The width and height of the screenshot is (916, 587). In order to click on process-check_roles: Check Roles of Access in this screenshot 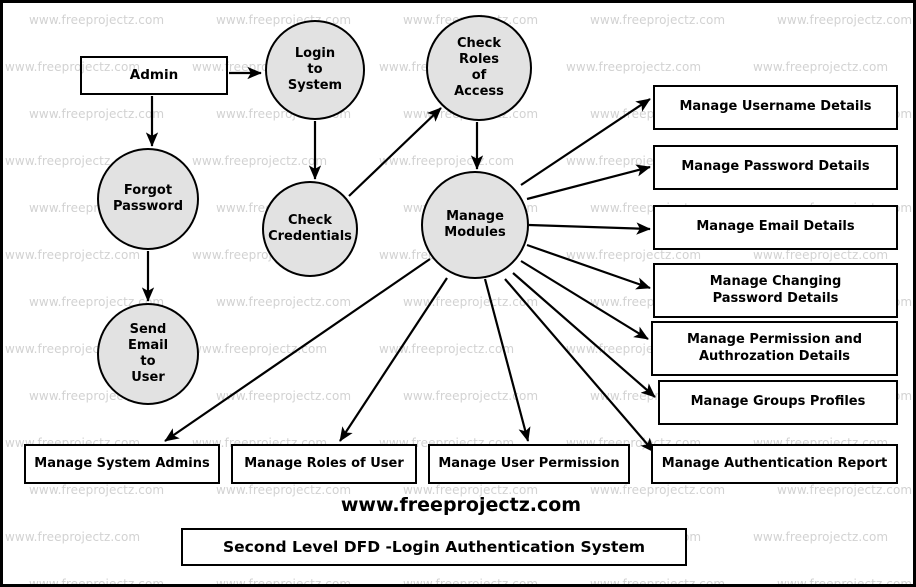, I will do `click(479, 68)`.